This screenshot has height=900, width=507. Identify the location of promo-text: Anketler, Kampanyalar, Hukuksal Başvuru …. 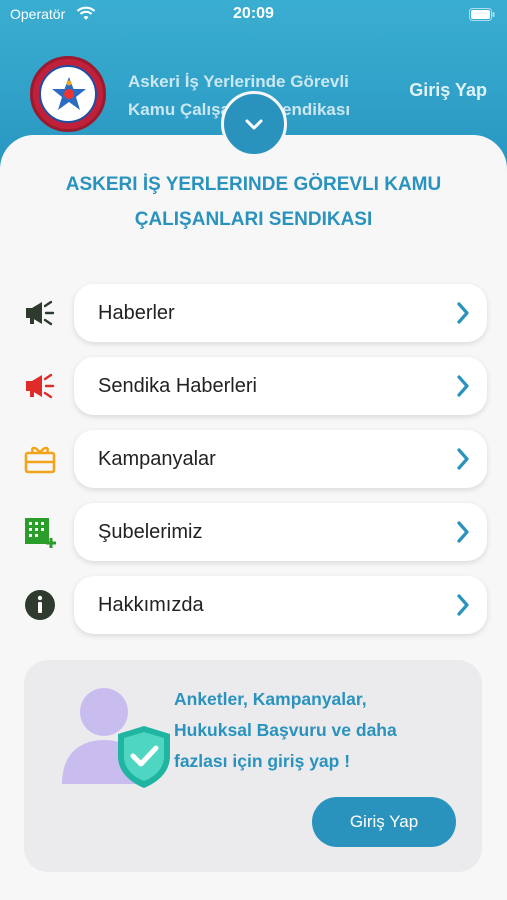
(285, 730).